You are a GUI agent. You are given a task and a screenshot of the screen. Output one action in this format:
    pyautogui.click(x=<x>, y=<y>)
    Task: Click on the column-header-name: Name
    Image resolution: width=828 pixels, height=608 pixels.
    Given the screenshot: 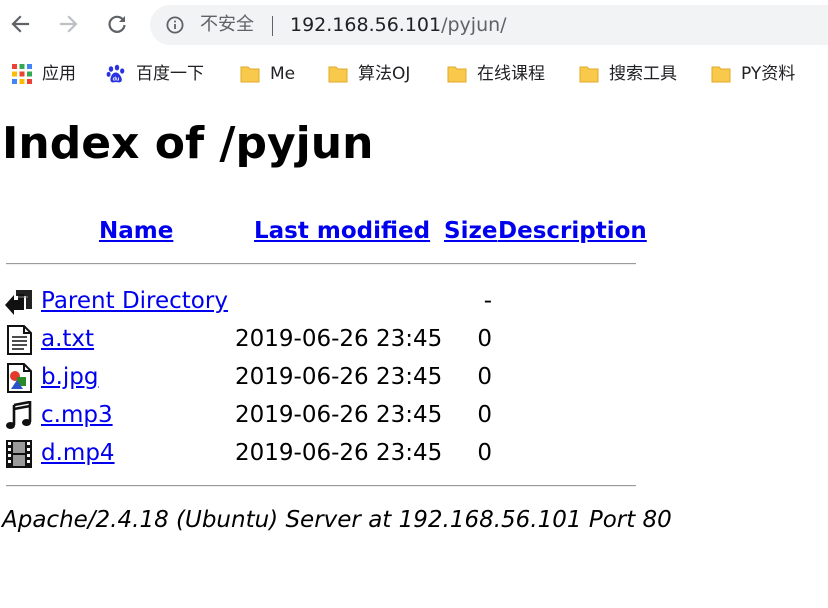 What is the action you would take?
    pyautogui.click(x=136, y=231)
    